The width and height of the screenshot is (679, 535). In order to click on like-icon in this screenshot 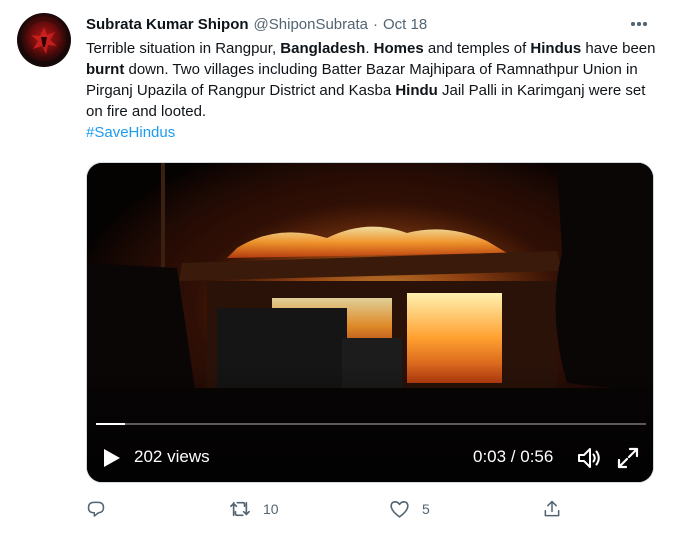, I will do `click(399, 509)`.